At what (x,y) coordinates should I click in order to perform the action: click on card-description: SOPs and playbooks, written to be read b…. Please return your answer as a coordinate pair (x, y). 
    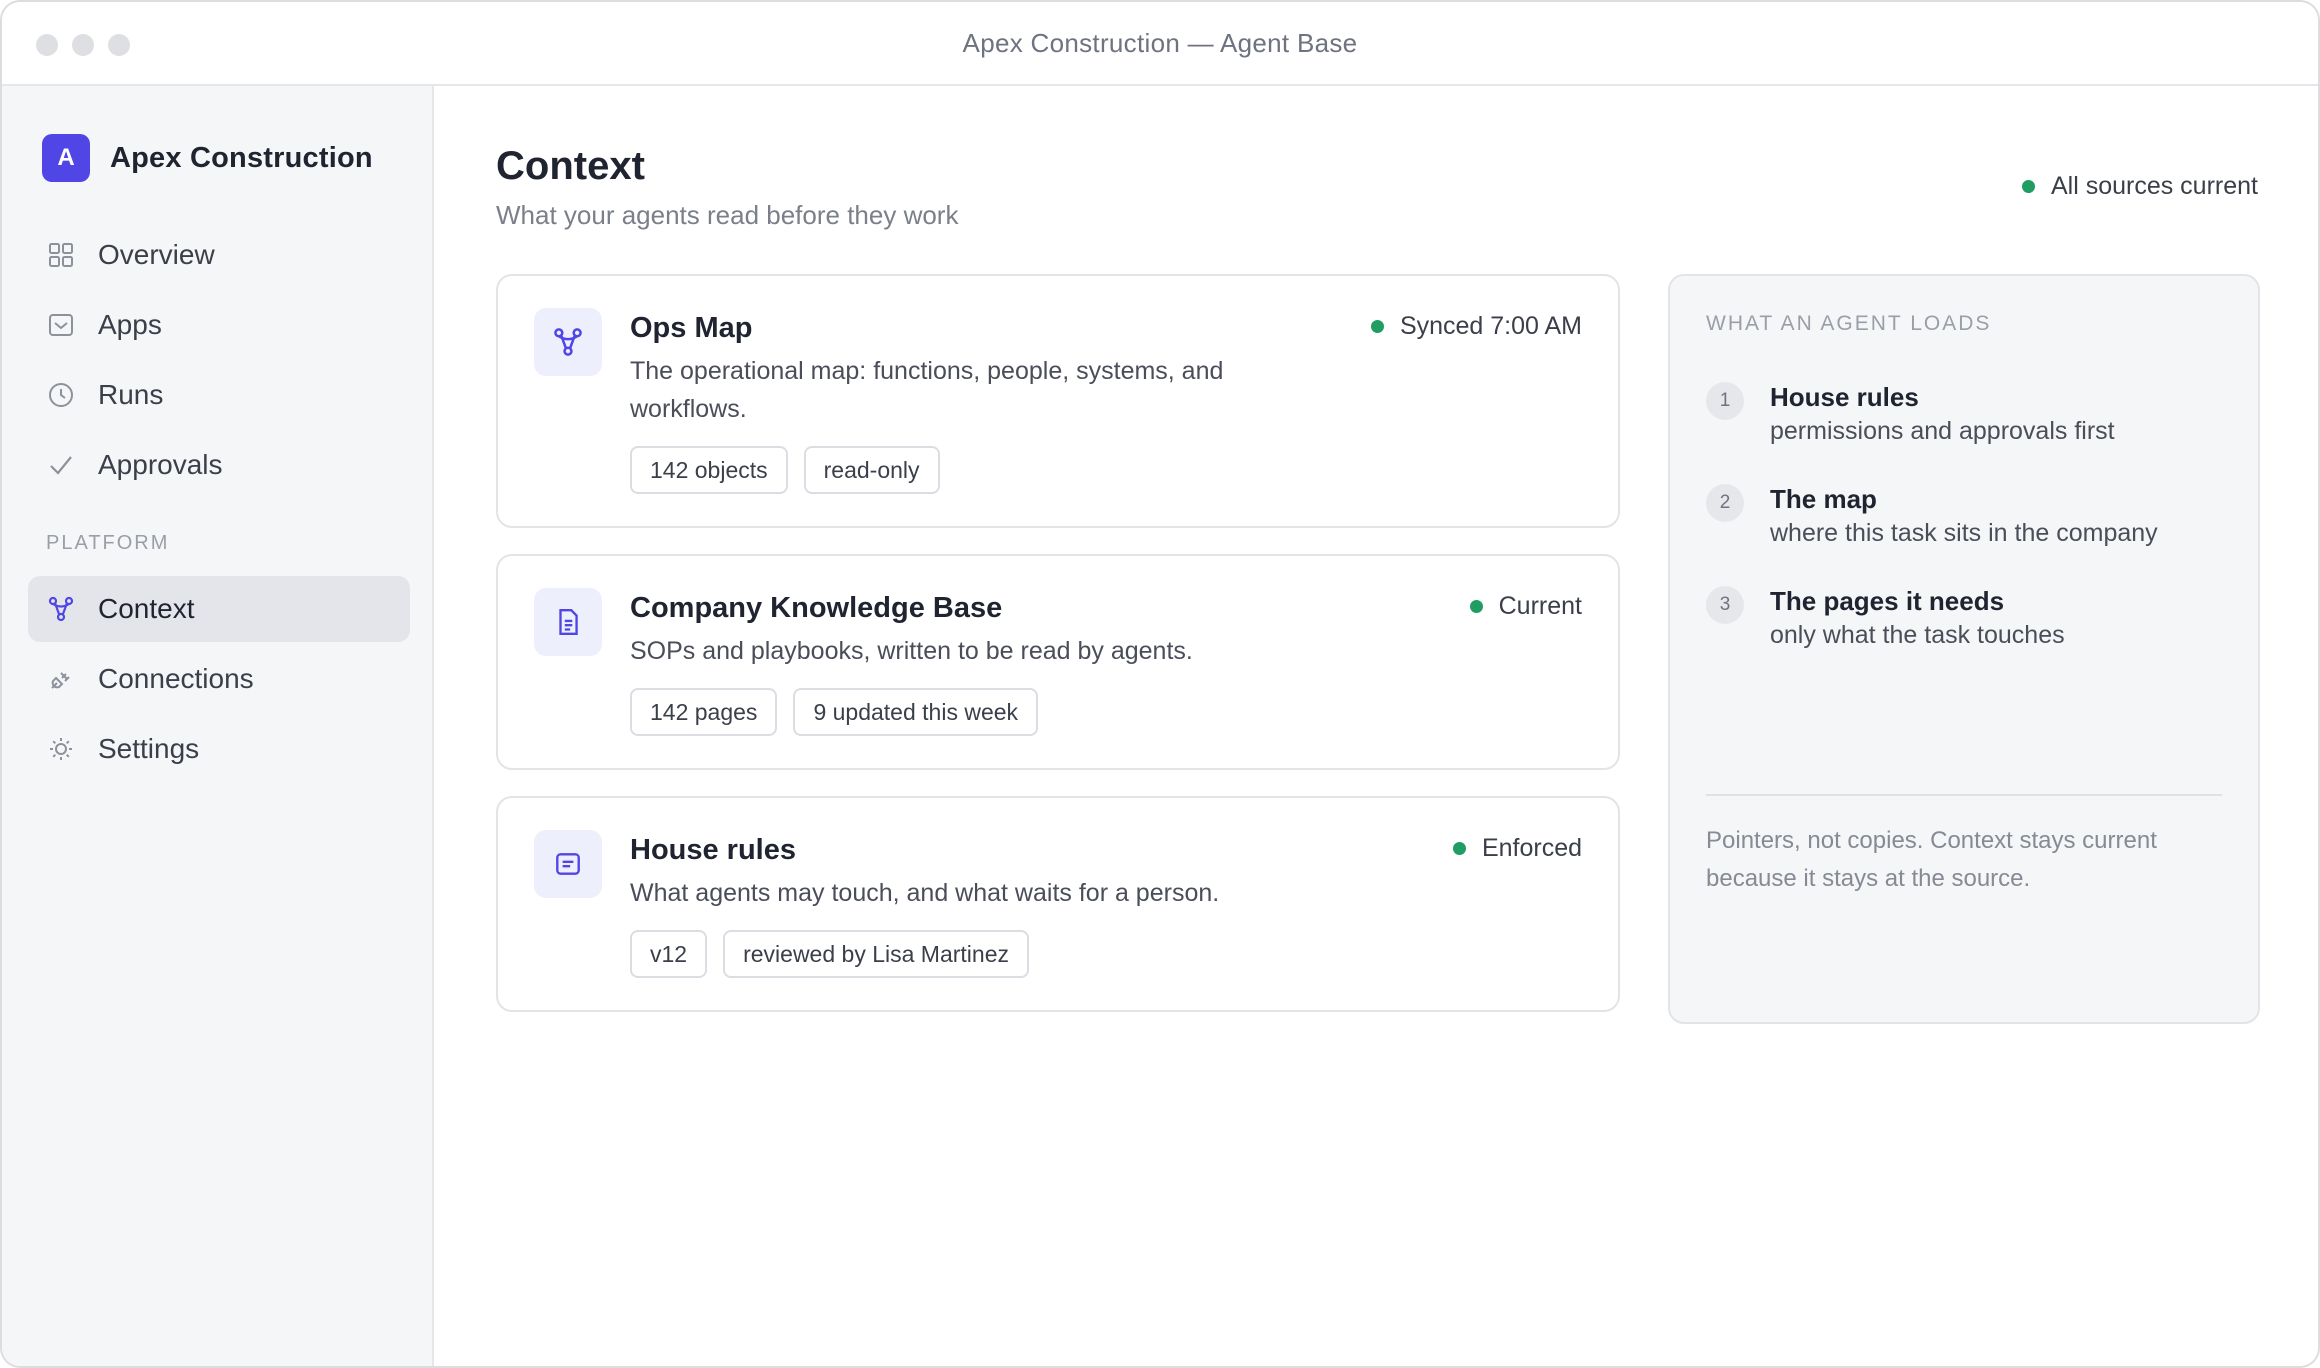
    Looking at the image, I should click on (911, 651).